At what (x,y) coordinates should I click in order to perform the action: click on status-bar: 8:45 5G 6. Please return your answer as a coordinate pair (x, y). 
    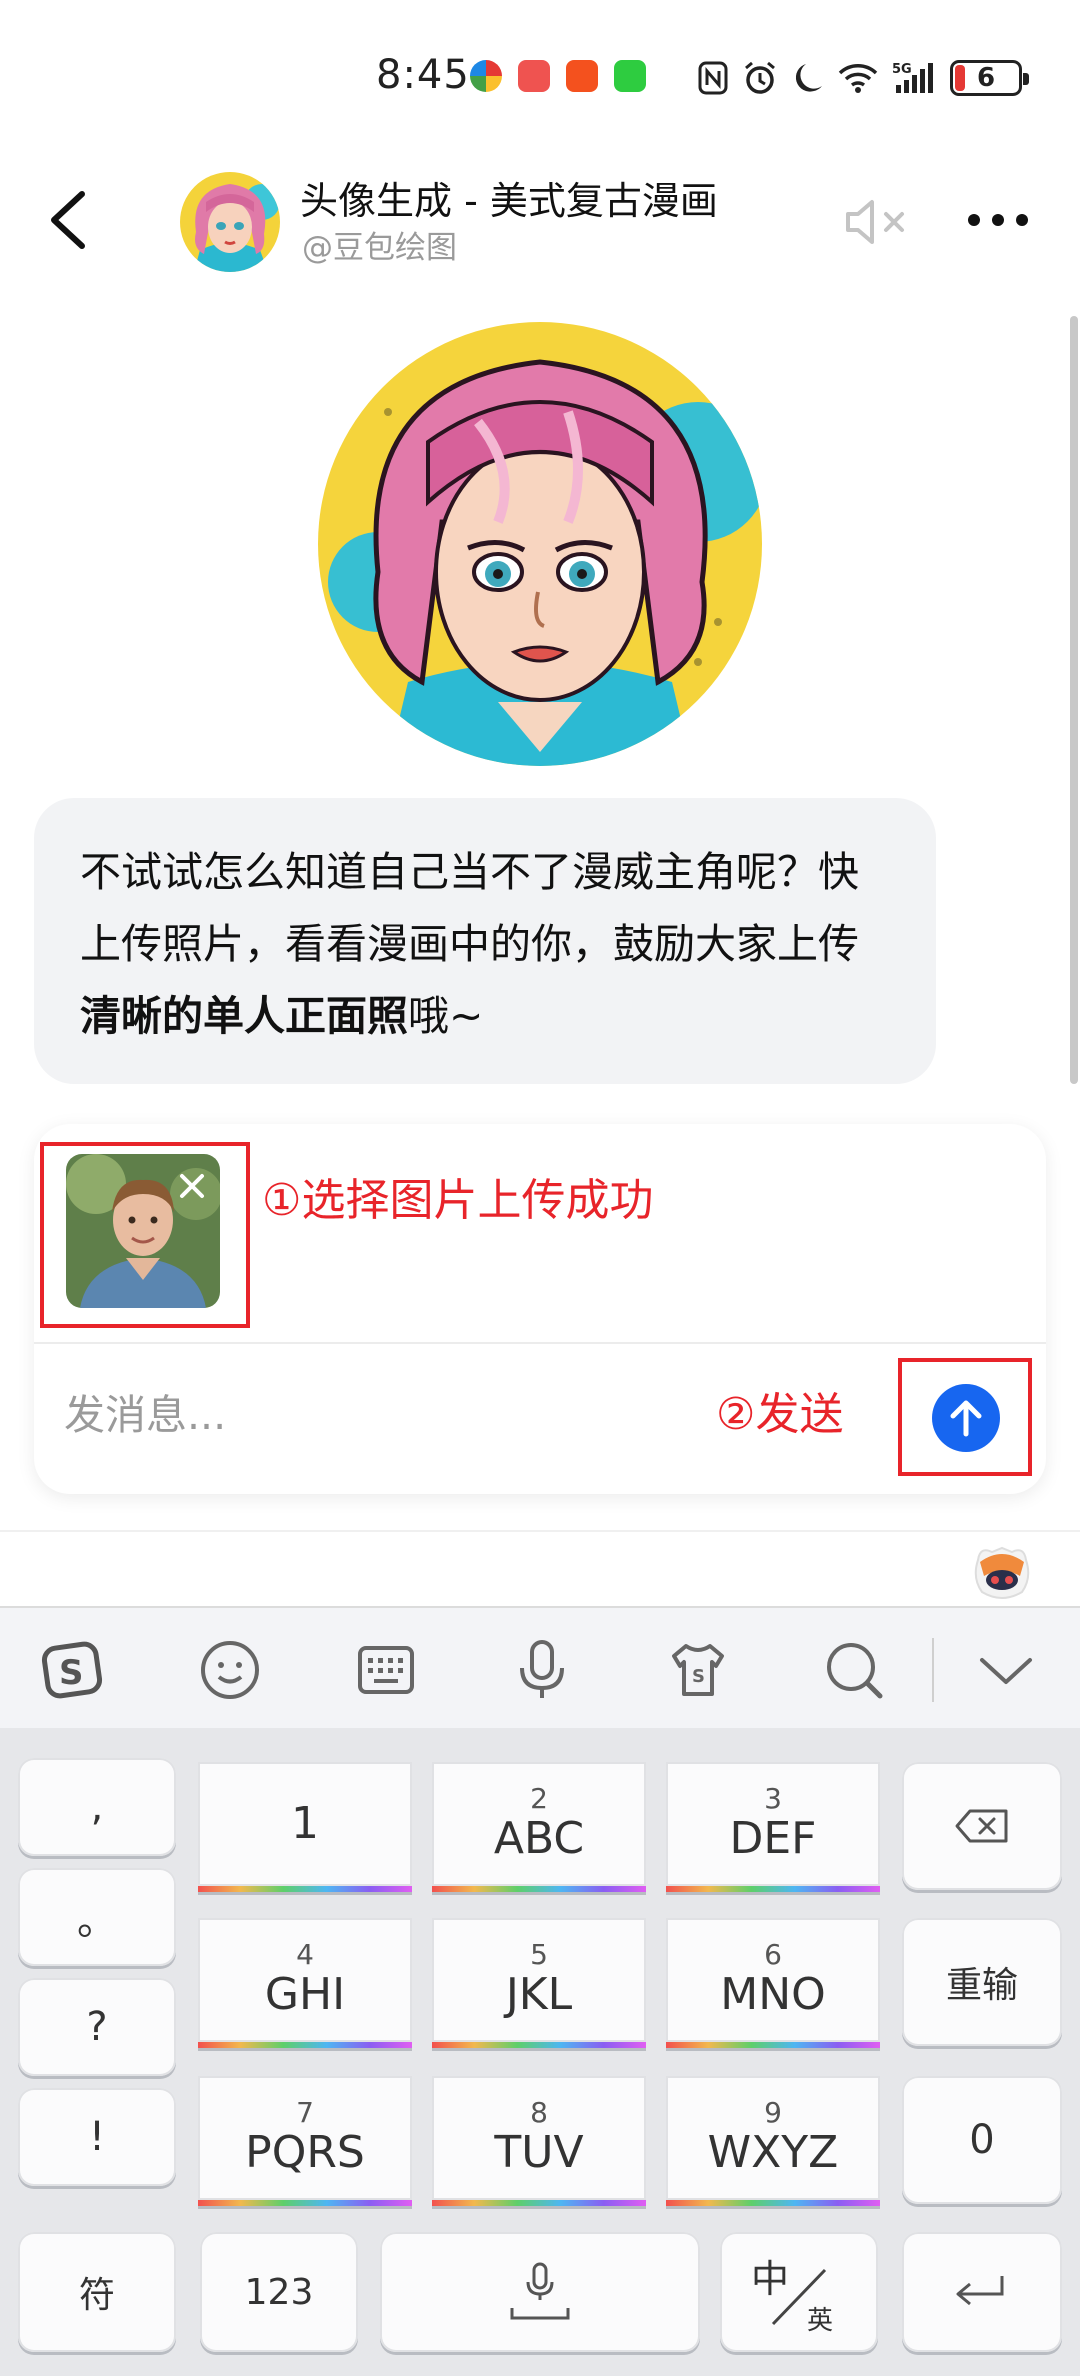
    Looking at the image, I should click on (540, 75).